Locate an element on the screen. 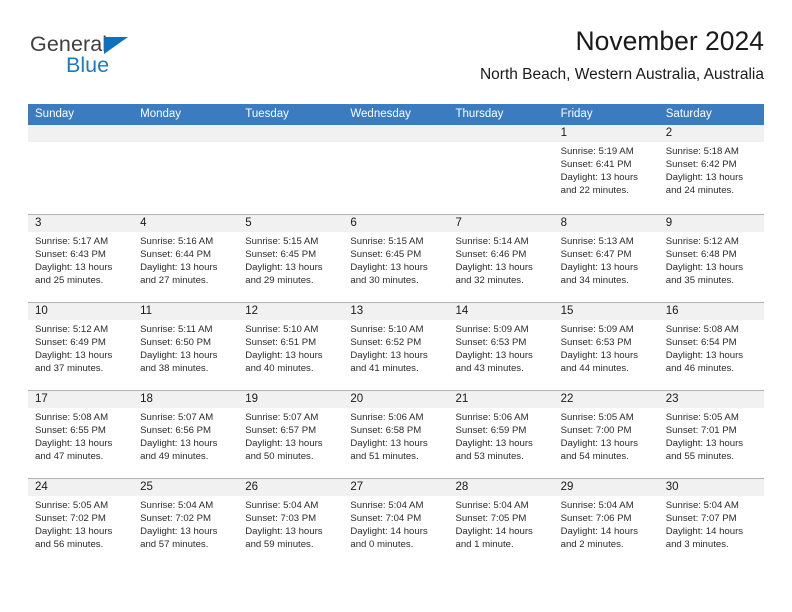 The image size is (792, 612). weekday-header-tuesday: Tuesday is located at coordinates (267, 114).